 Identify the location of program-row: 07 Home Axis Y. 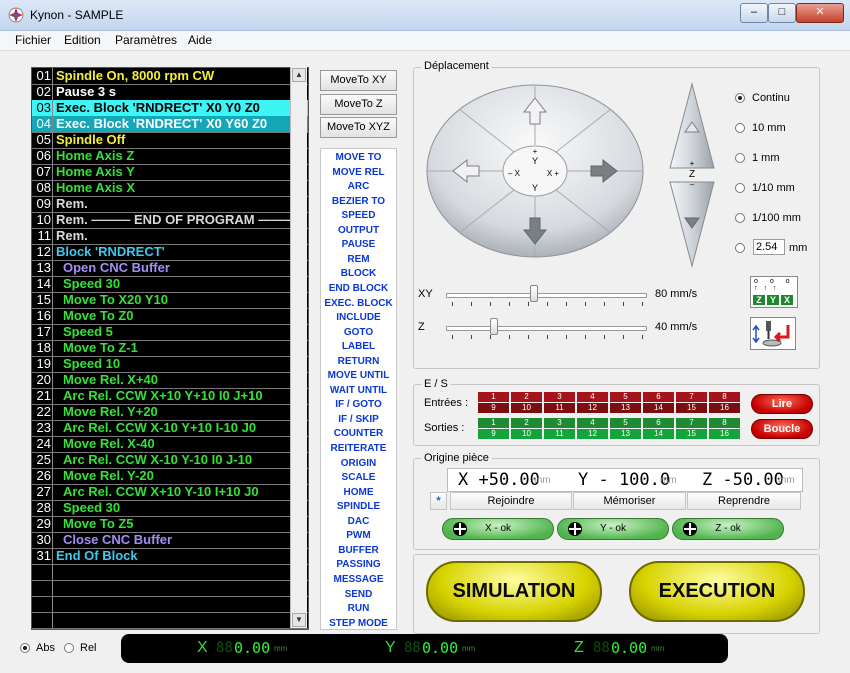
(170, 172).